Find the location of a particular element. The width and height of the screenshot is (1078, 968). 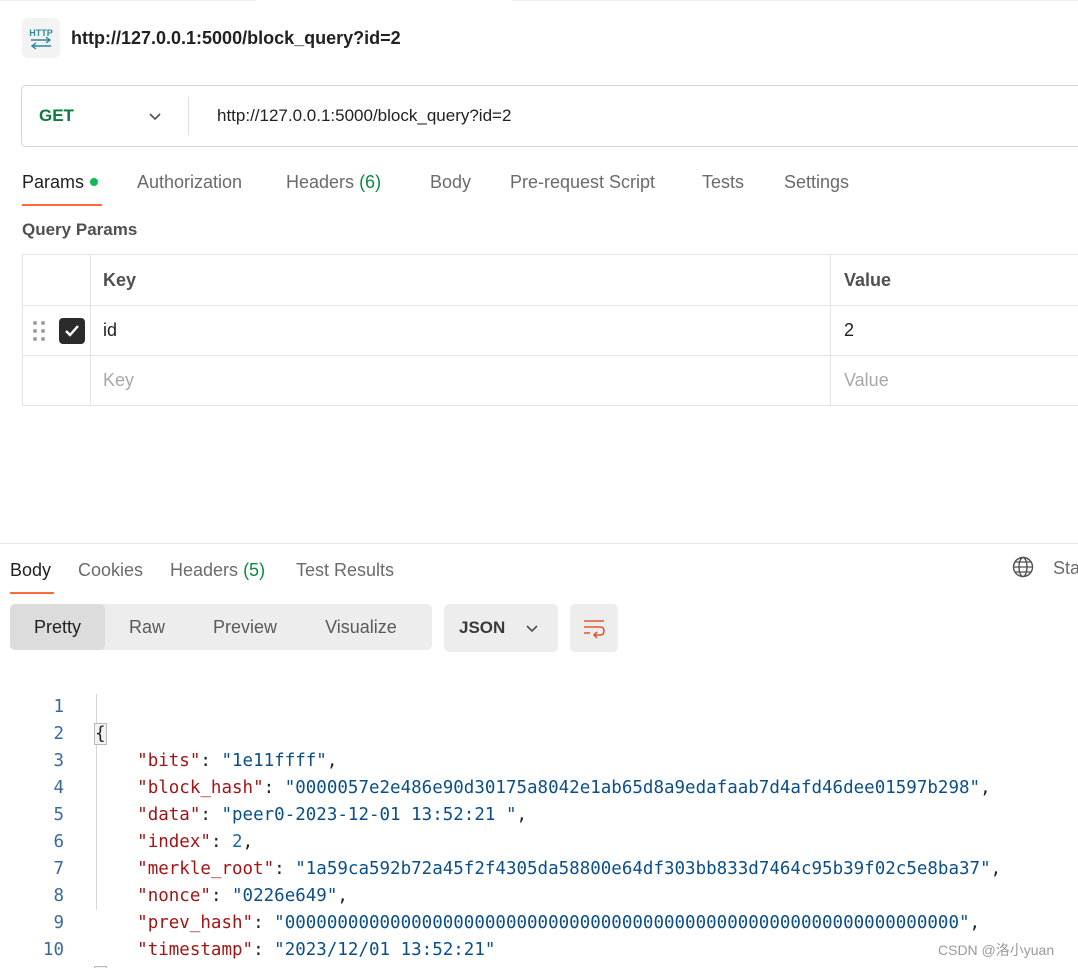

response-tab-headers-label: Headers is located at coordinates (204, 570).